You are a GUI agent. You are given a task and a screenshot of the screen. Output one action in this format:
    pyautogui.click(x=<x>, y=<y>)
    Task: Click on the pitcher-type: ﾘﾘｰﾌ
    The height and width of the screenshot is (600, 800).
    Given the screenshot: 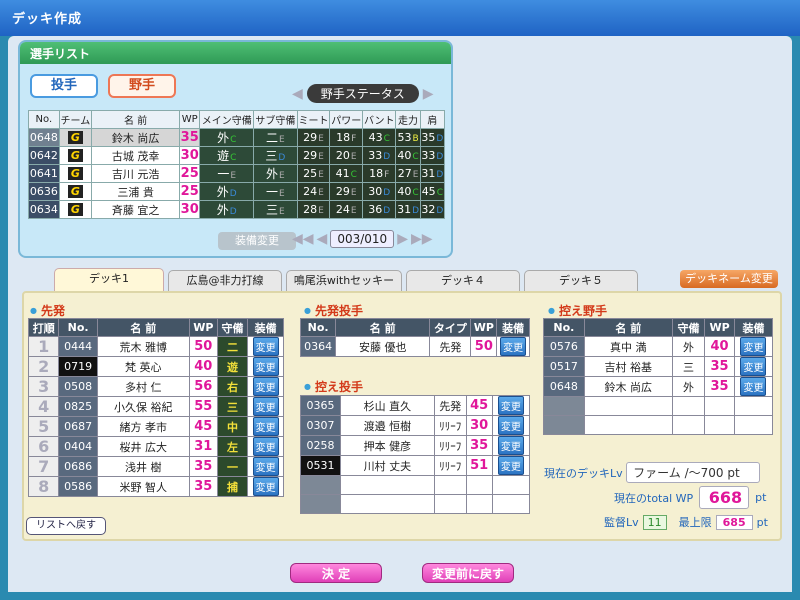 What is the action you would take?
    pyautogui.click(x=450, y=445)
    